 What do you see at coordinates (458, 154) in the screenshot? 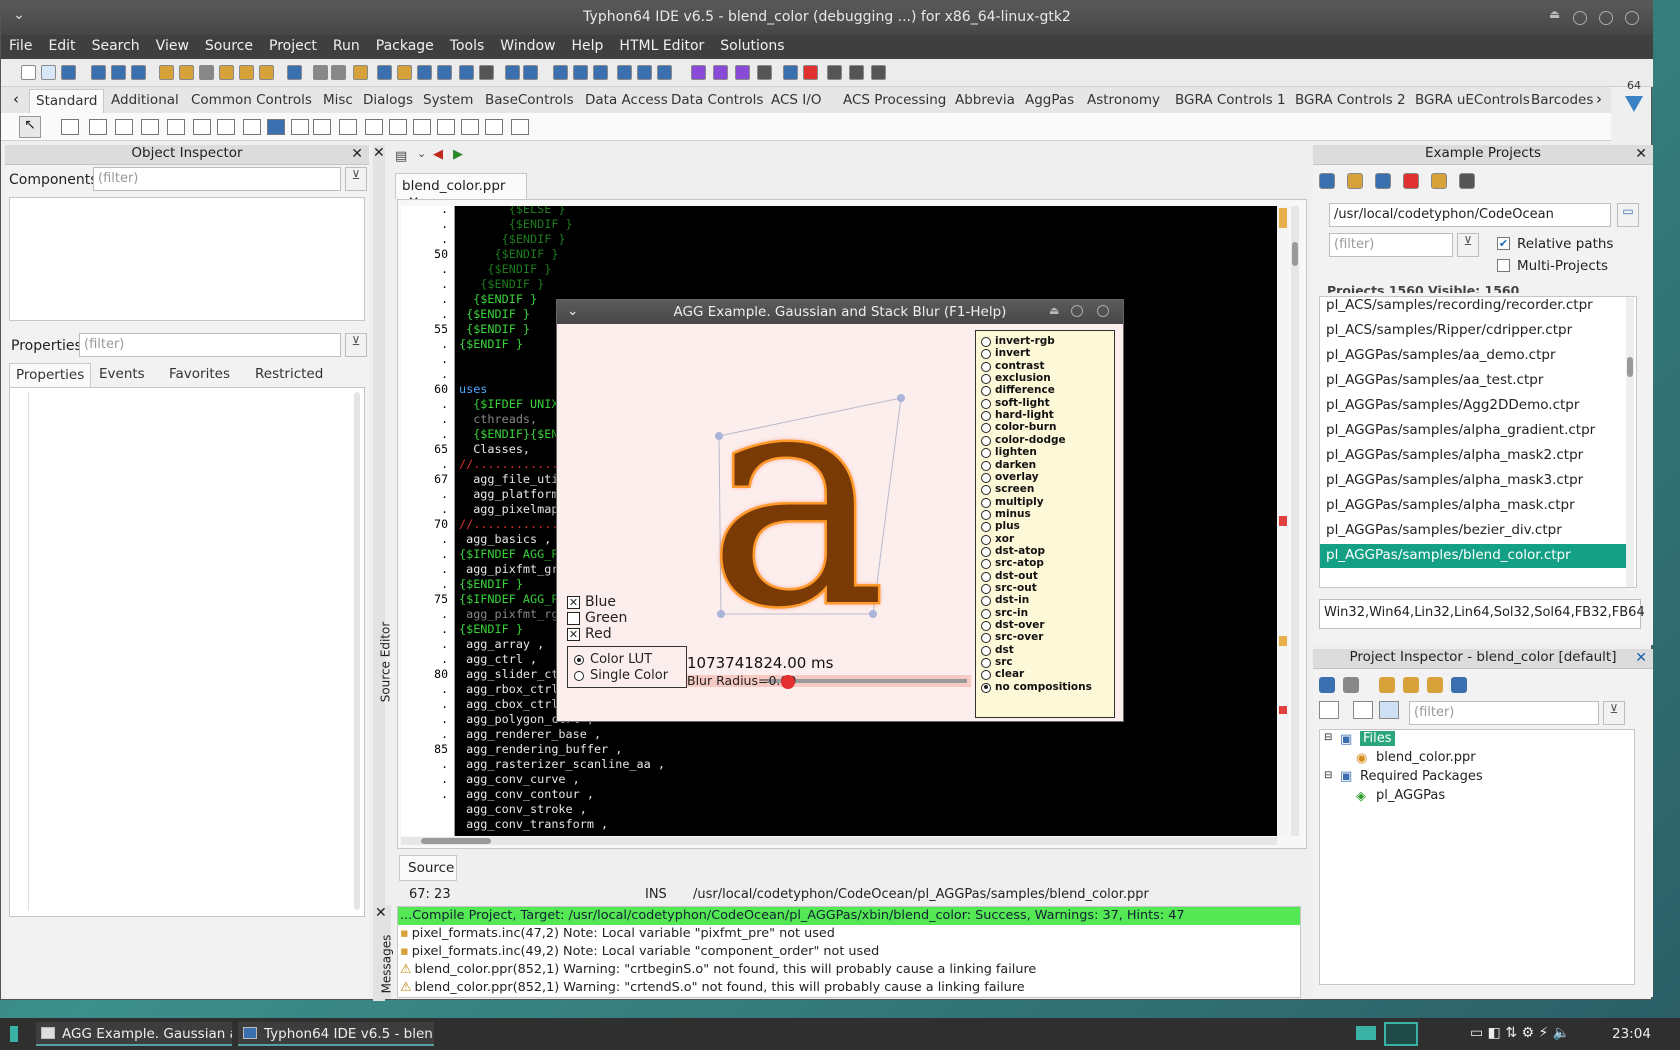
I see `forward-arrow-icon: ▶` at bounding box center [458, 154].